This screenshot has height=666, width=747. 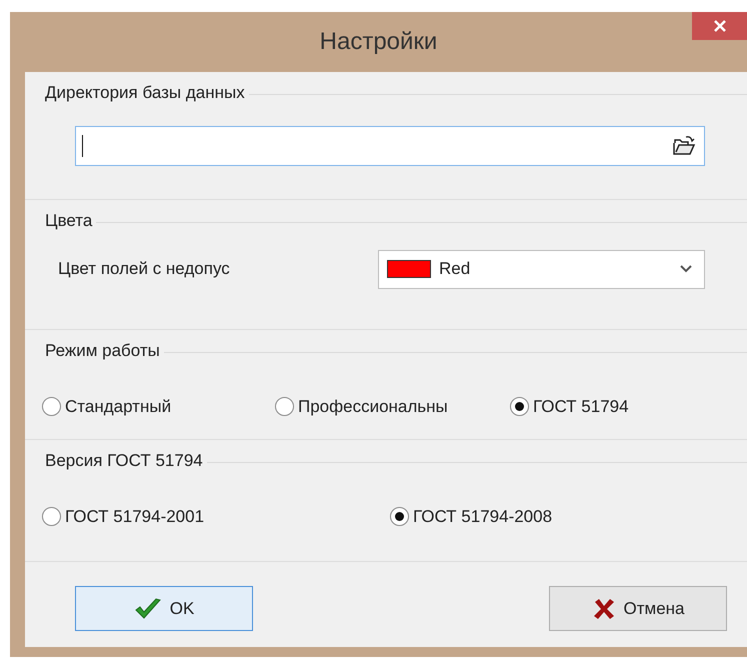 I want to click on color-name: Red, so click(x=455, y=269).